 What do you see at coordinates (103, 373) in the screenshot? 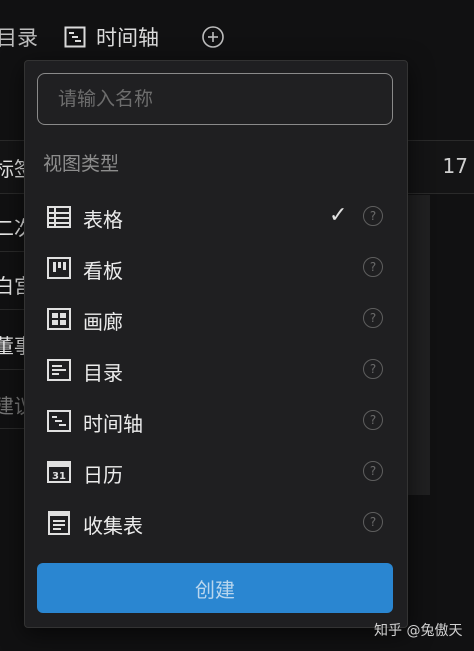
I see `view-type-label-catalog: 目录` at bounding box center [103, 373].